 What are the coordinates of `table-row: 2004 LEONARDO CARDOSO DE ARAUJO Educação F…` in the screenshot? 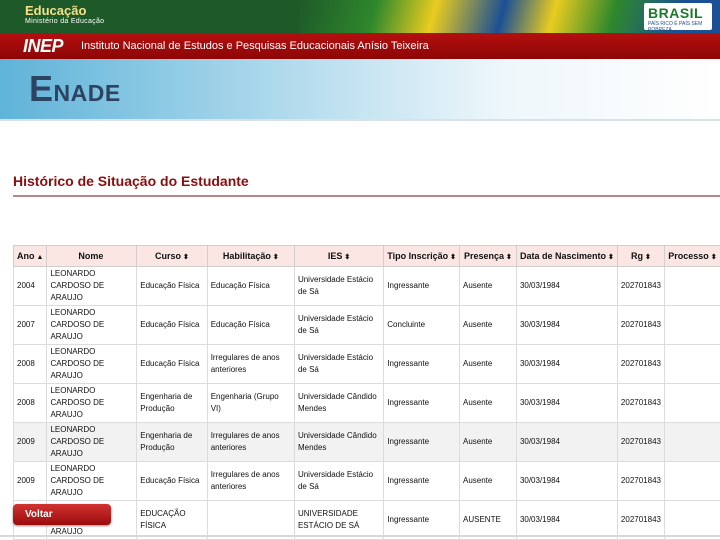 It's located at (366, 286).